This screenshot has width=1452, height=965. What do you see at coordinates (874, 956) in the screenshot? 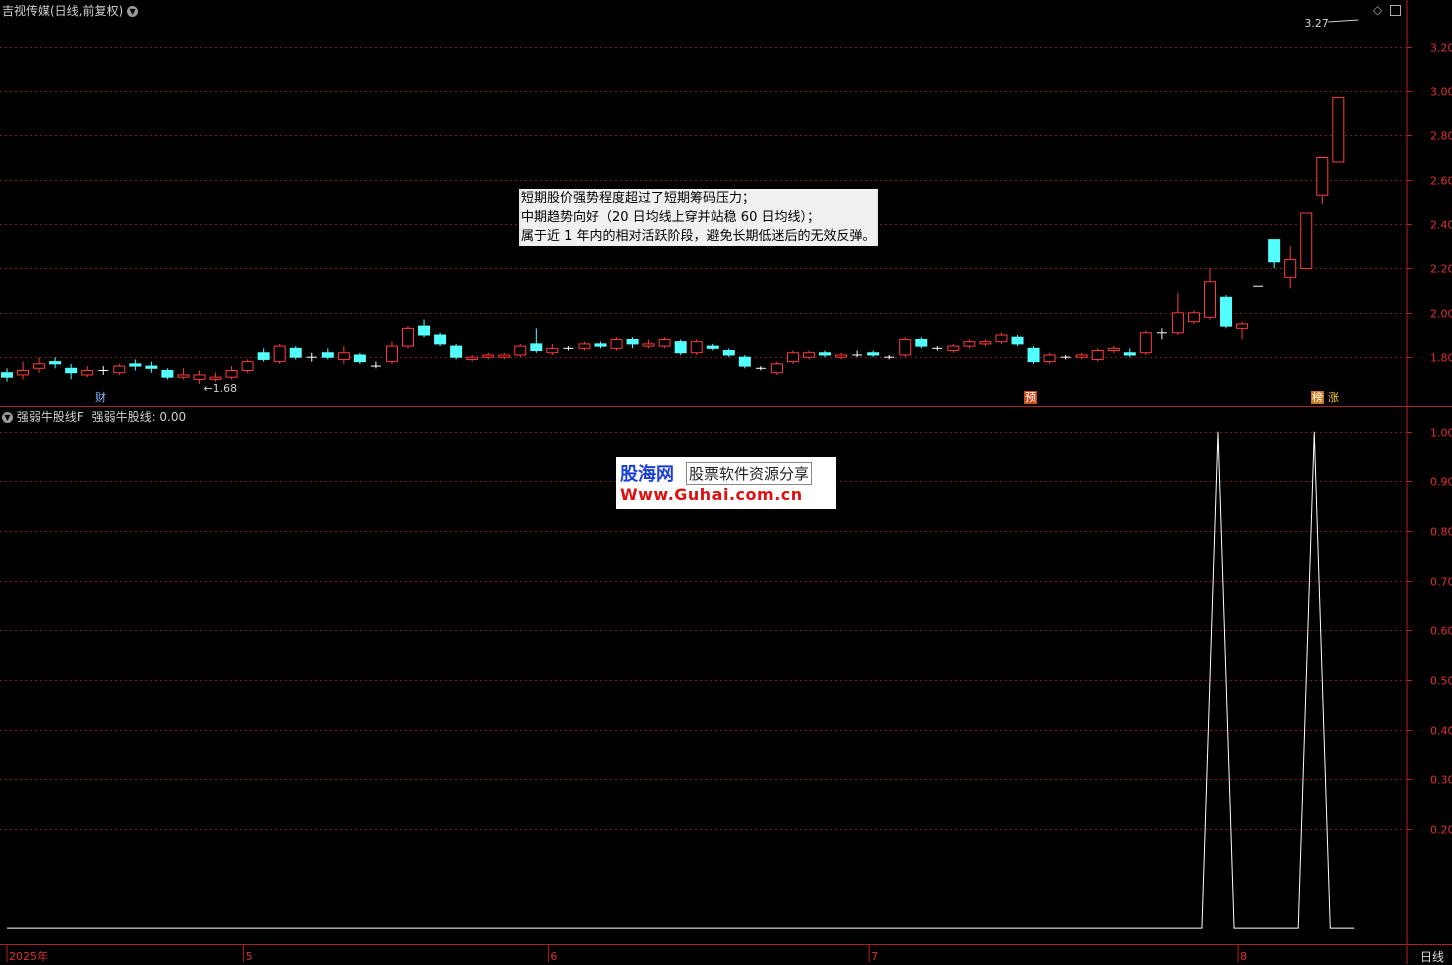
I see `date-tick-label: 7` at bounding box center [874, 956].